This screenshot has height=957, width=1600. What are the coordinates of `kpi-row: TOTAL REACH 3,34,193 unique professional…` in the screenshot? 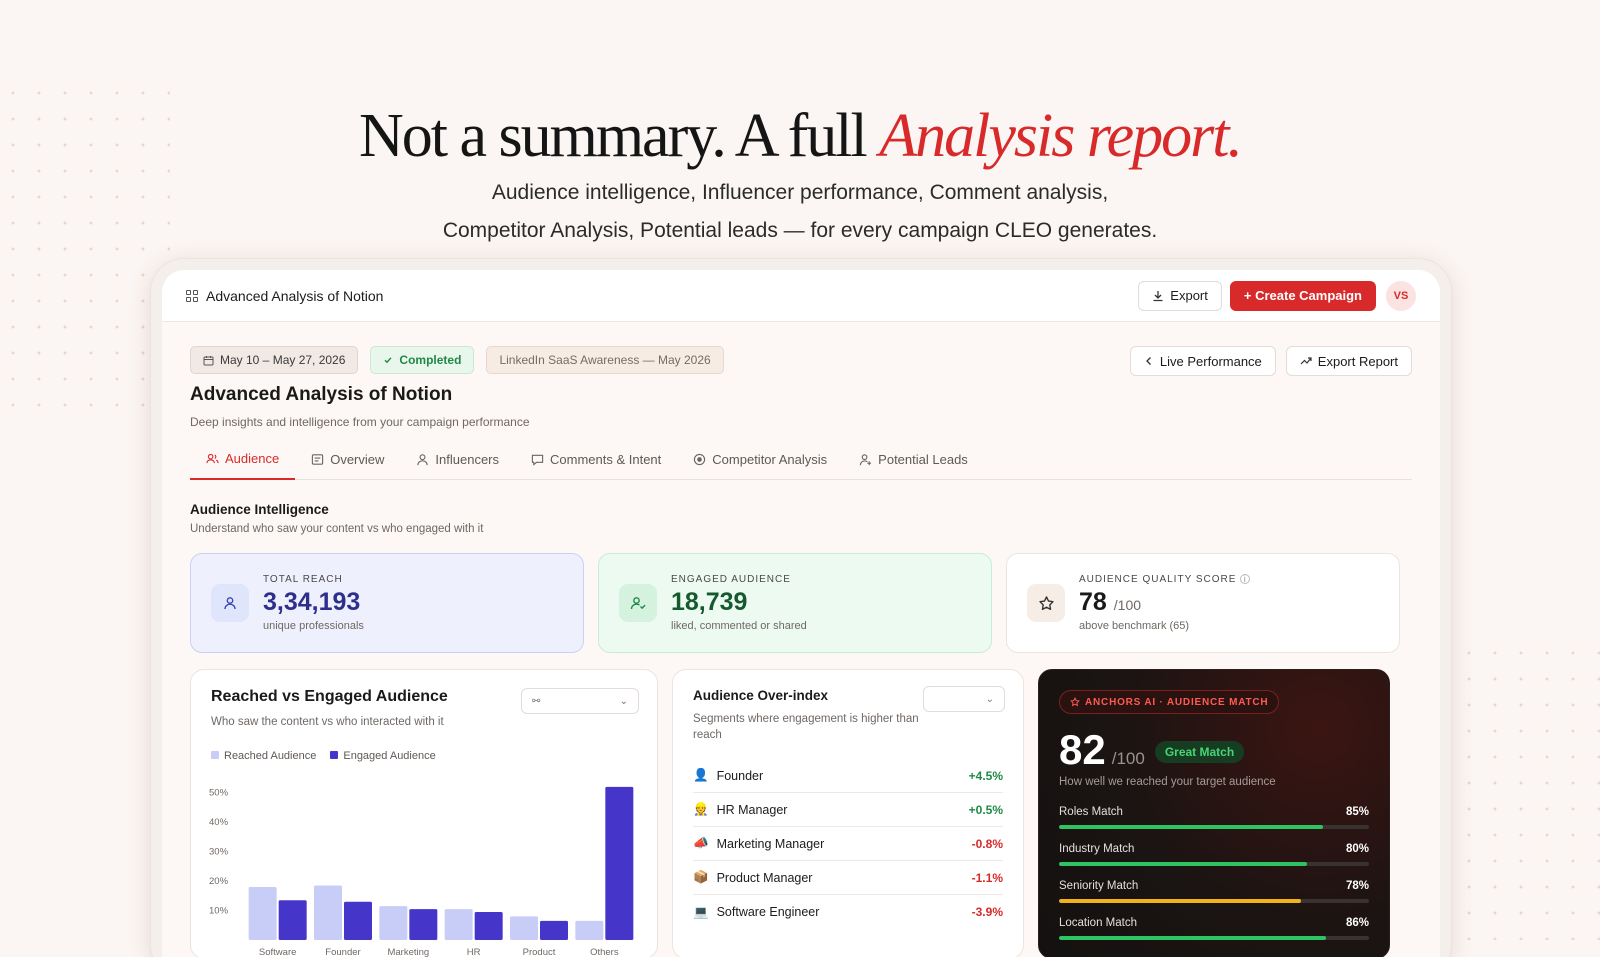 It's located at (801, 603).